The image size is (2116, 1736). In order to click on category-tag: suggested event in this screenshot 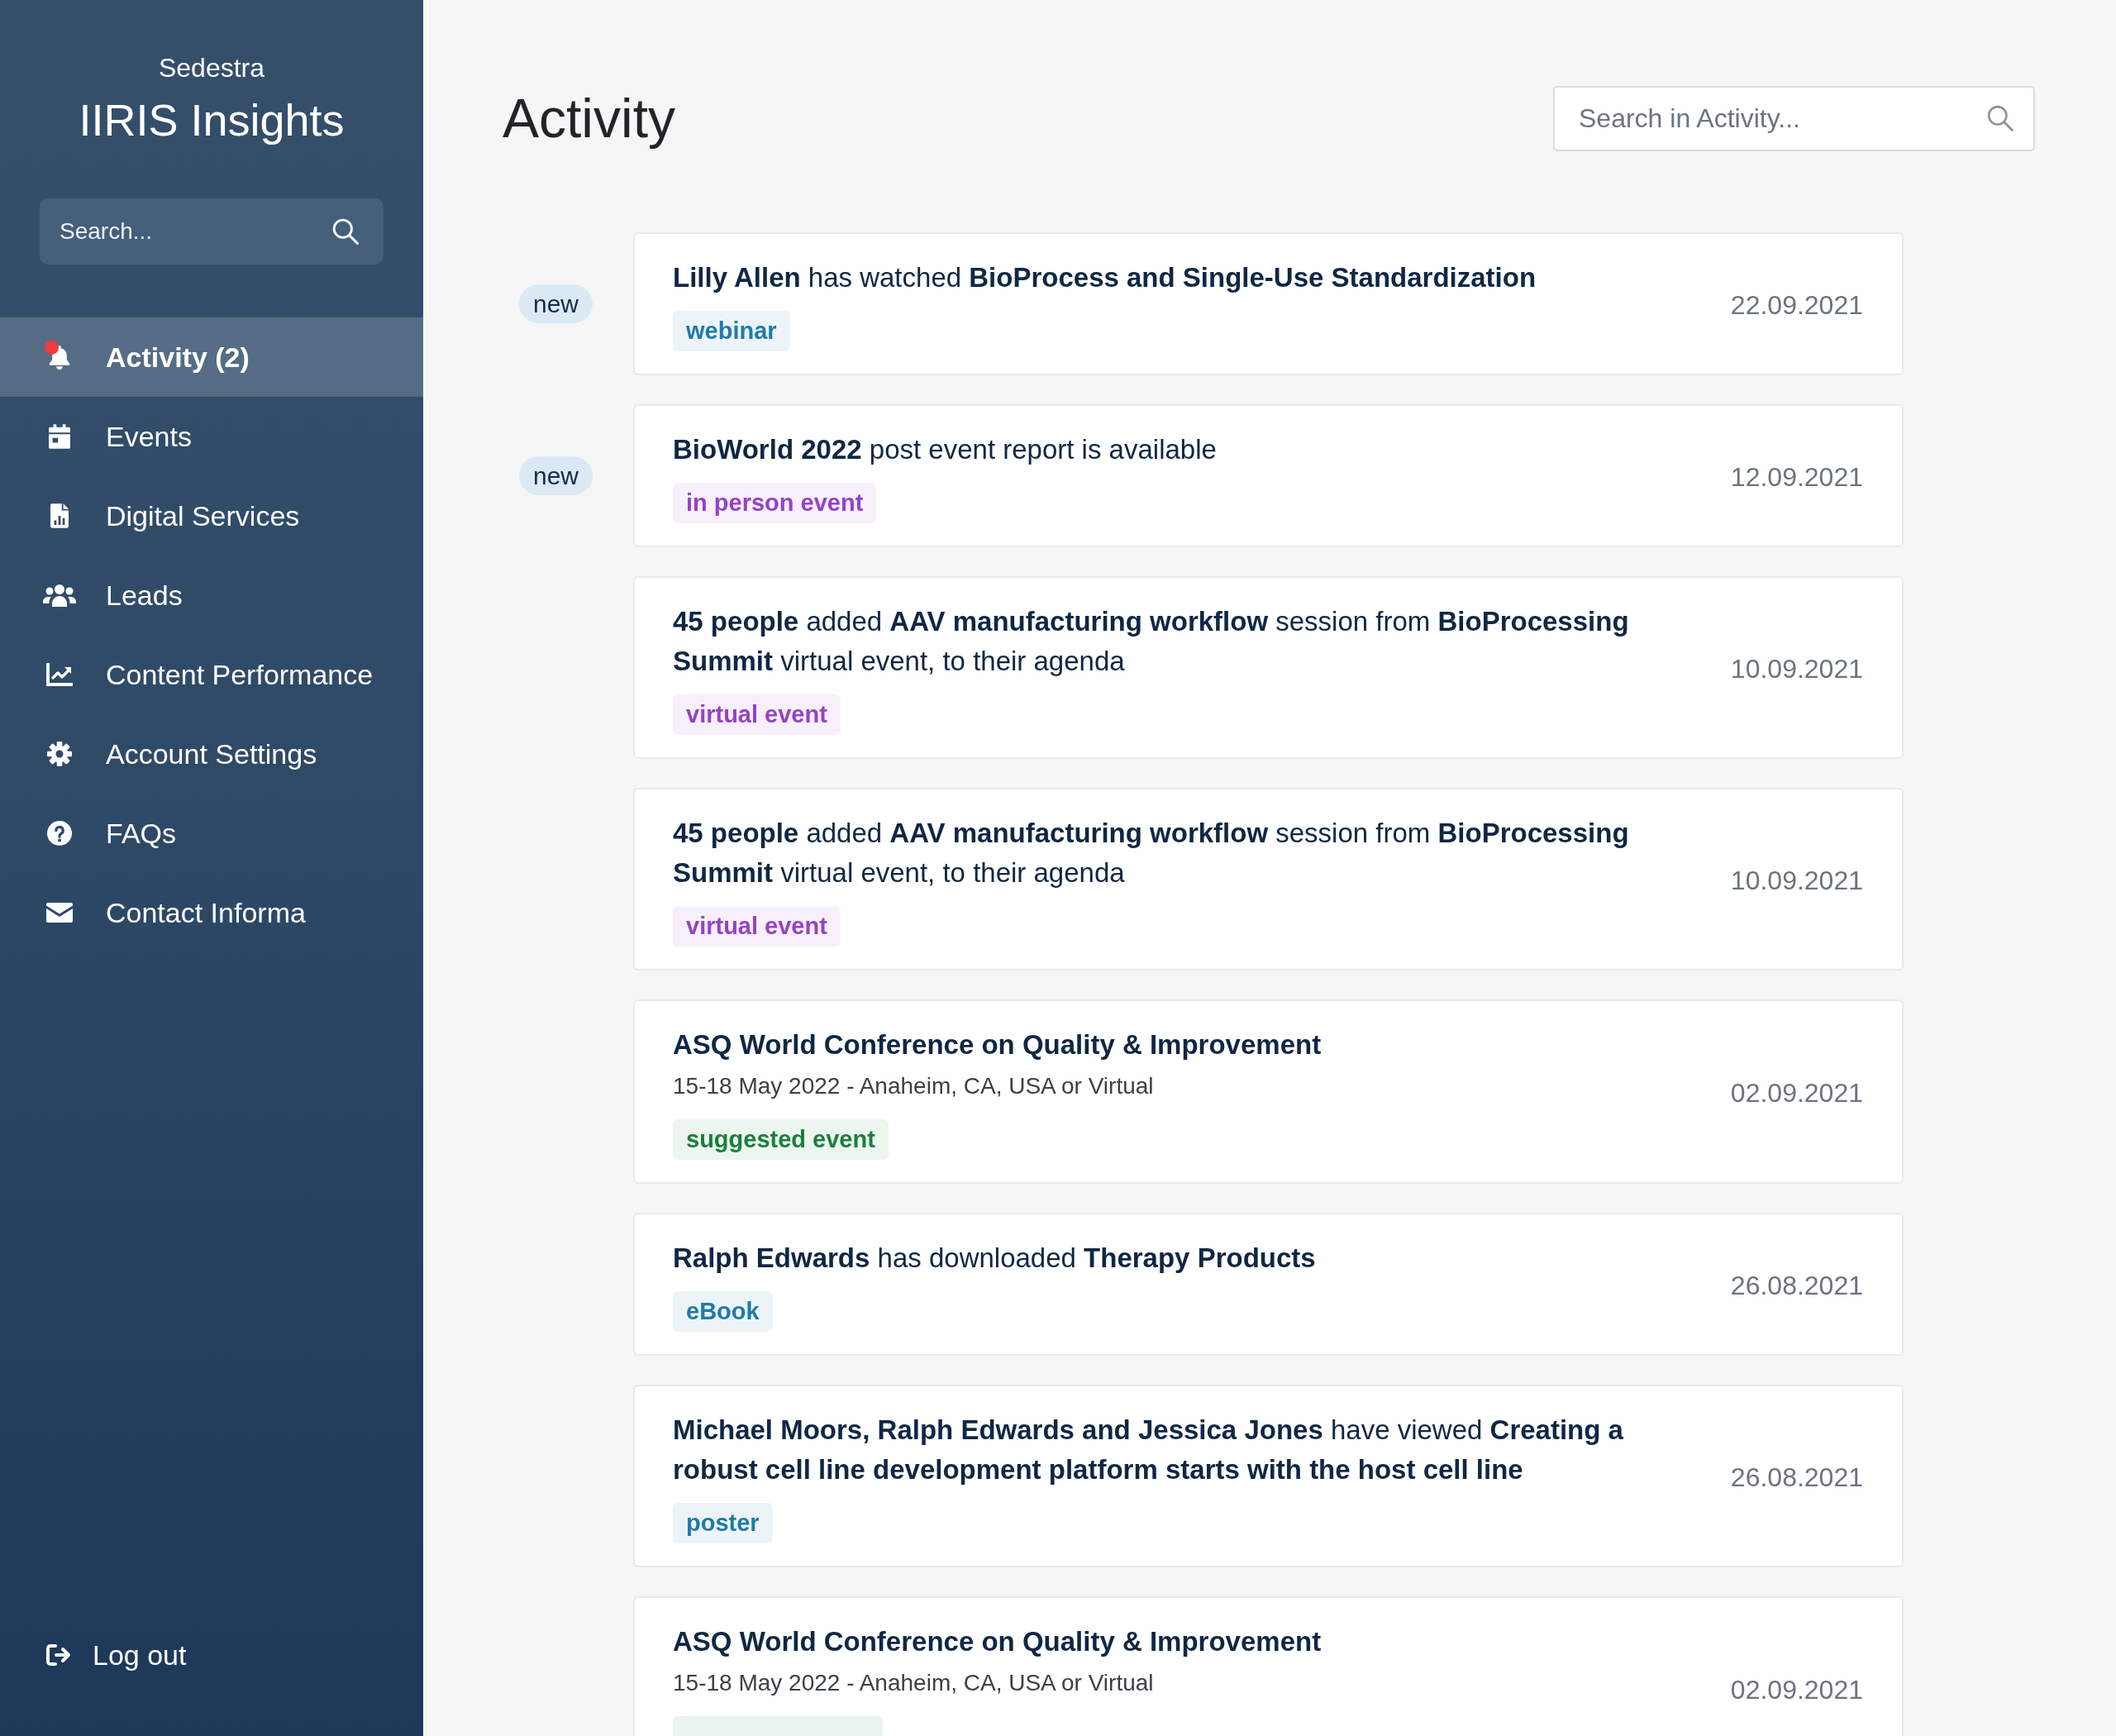, I will do `click(781, 1139)`.